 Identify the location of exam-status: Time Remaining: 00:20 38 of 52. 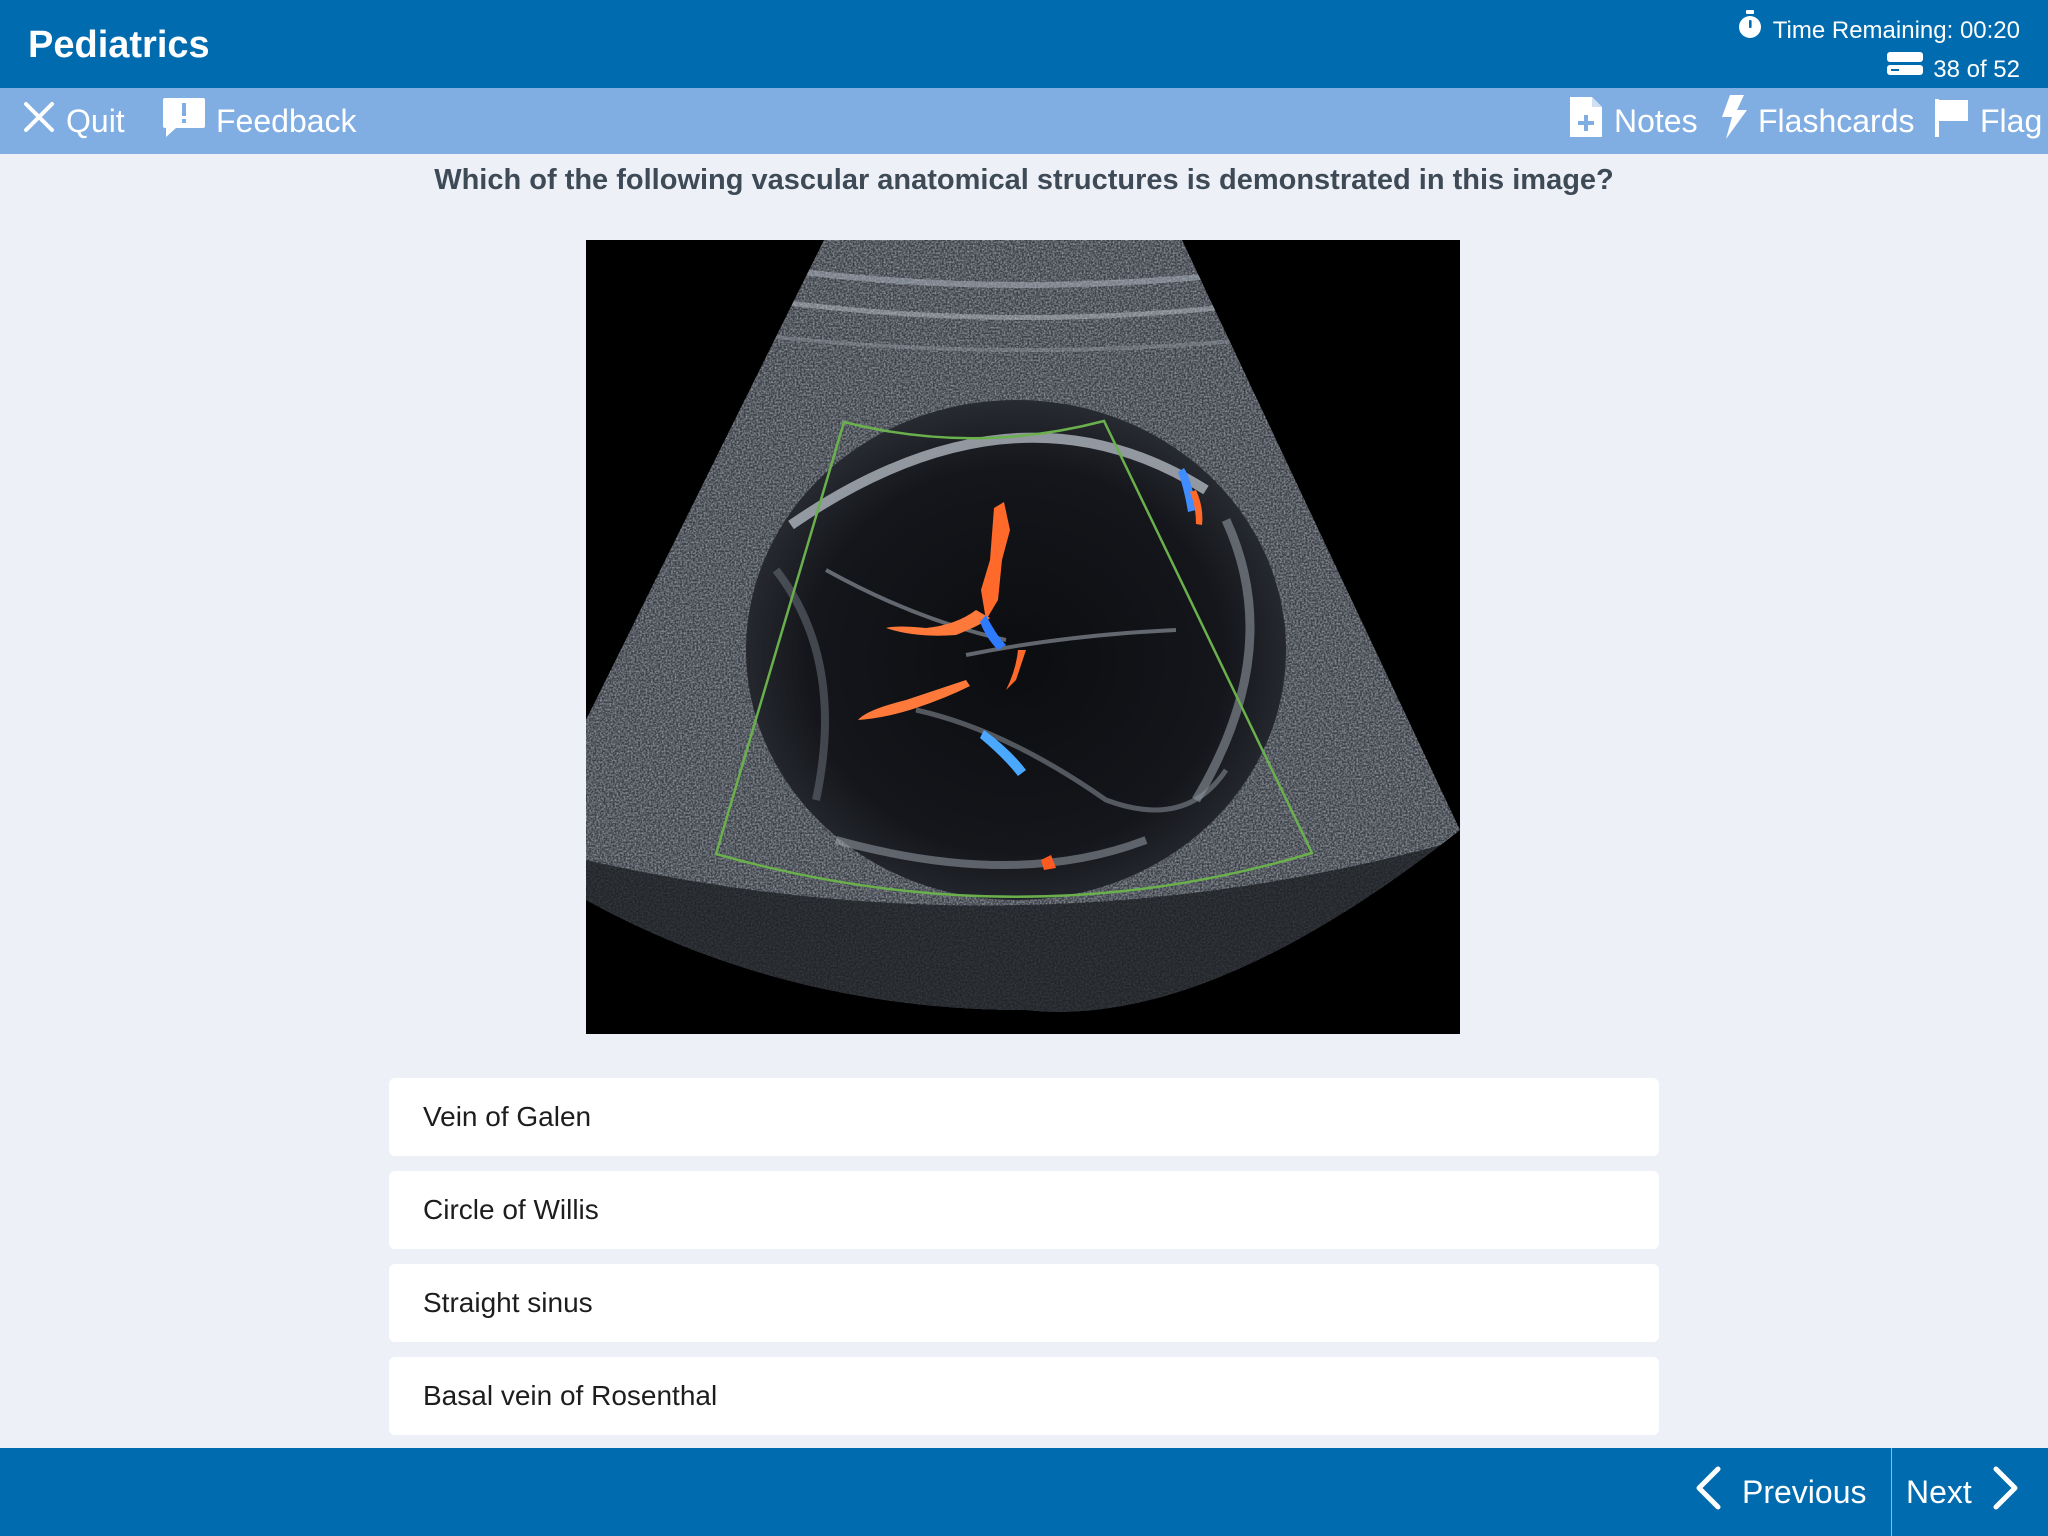
(1878, 49).